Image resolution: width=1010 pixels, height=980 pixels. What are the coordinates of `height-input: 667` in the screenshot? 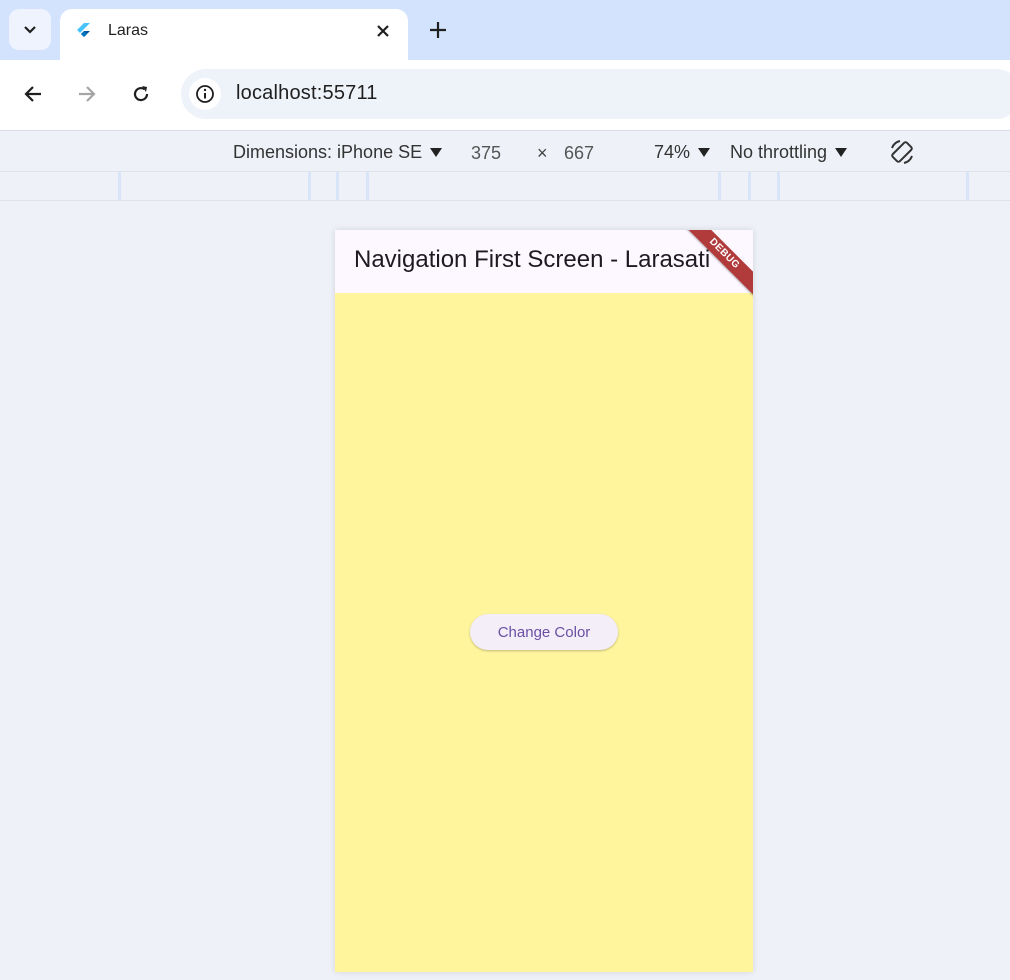 It's located at (579, 153).